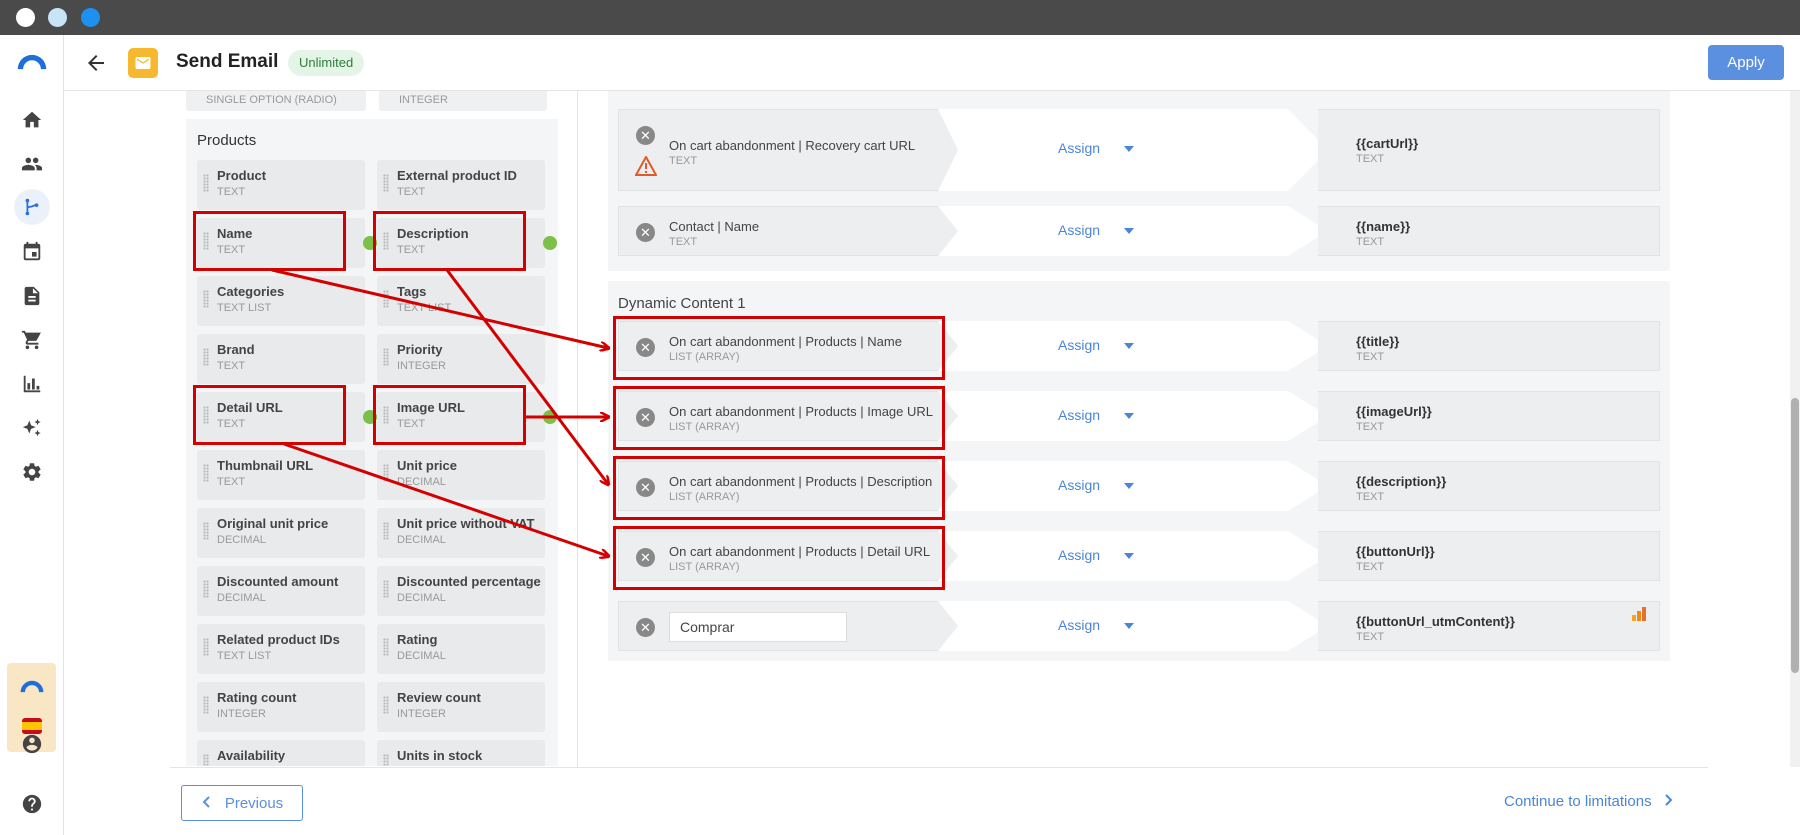 This screenshot has width=1800, height=835. Describe the element at coordinates (281, 753) in the screenshot. I see `field-card-availability: Availability` at that location.